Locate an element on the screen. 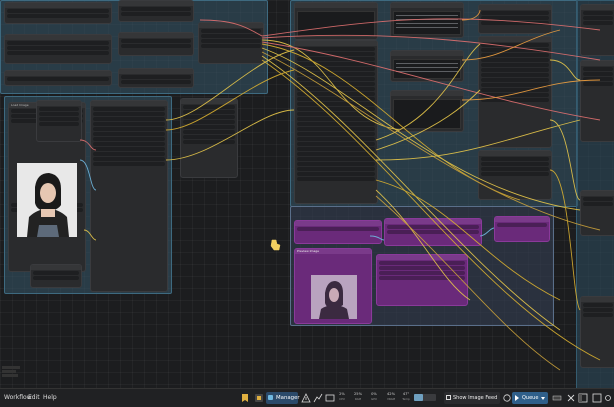 The height and width of the screenshot is (407, 614). menu-edit: Edit is located at coordinates (34, 398).